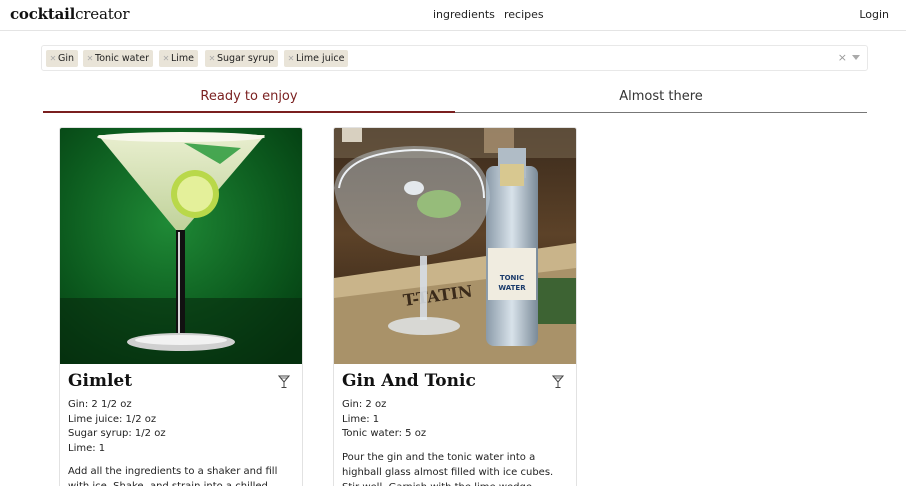 The image size is (906, 486). What do you see at coordinates (384, 434) in the screenshot?
I see `ingredient-line: Tonic water: 5 oz` at bounding box center [384, 434].